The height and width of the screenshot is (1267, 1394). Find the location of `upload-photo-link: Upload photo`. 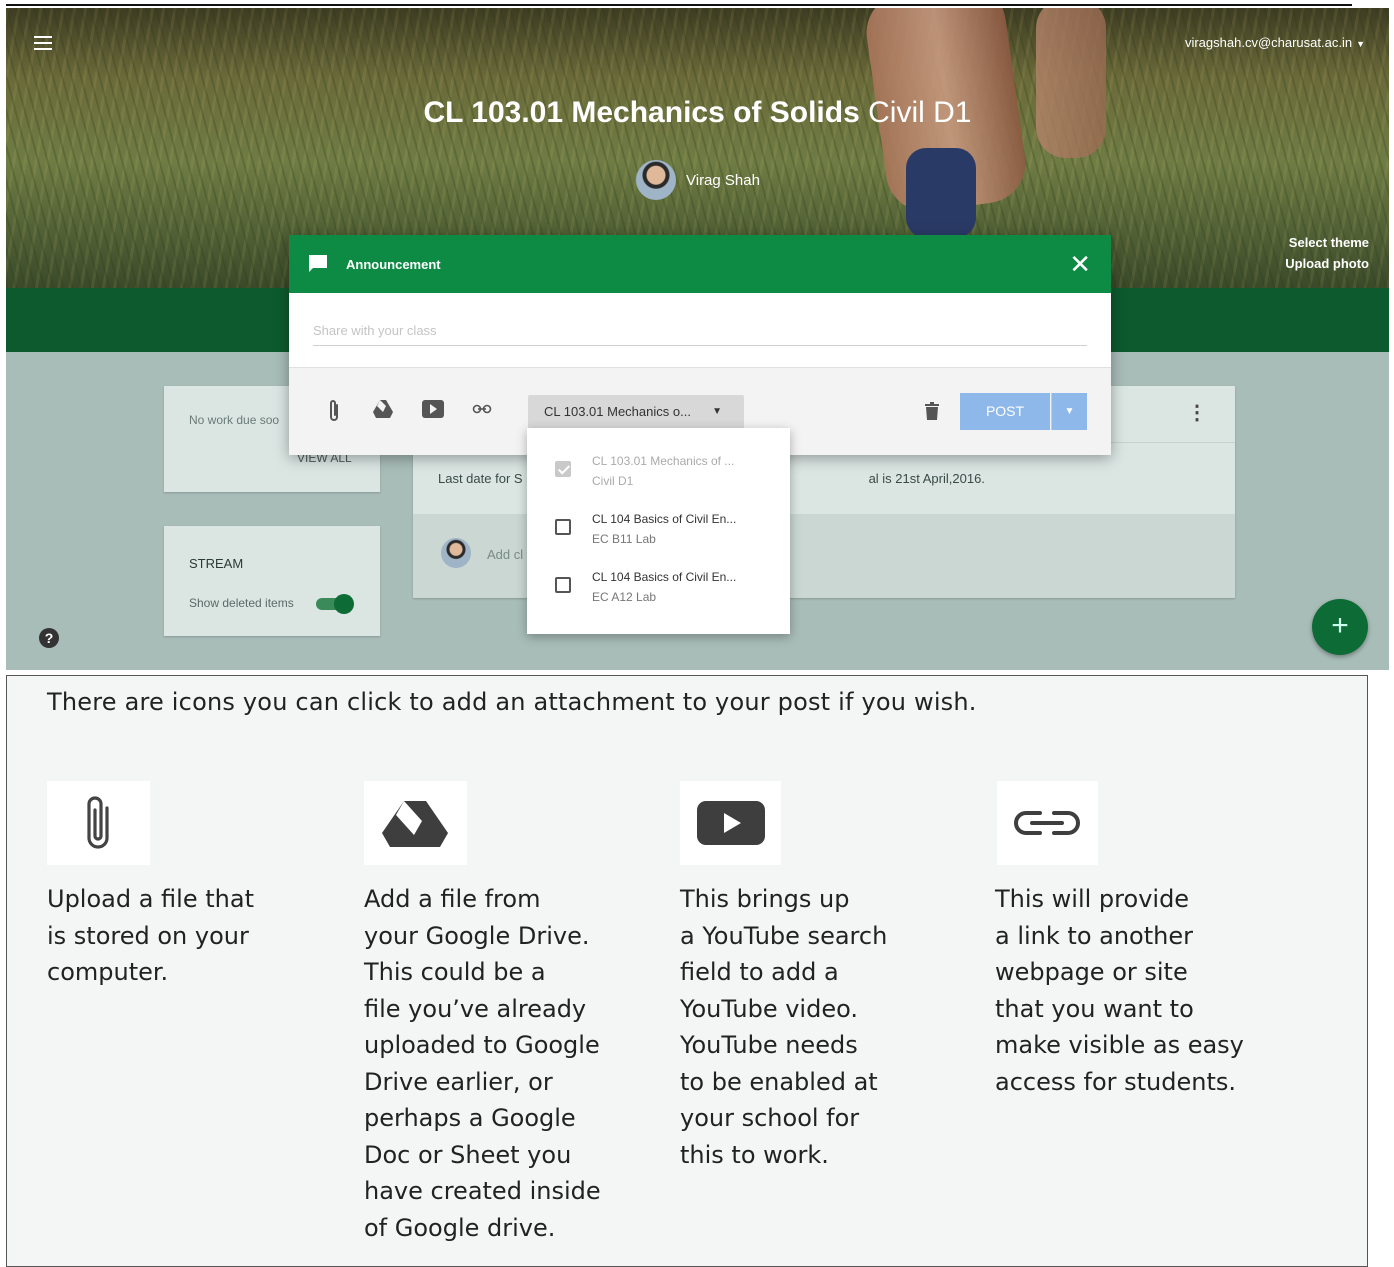

upload-photo-link: Upload photo is located at coordinates (1327, 263).